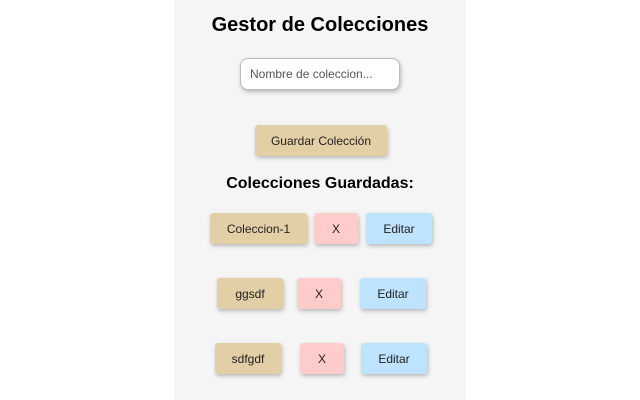 The image size is (640, 400). I want to click on collection-row: Coleccion-1 X Editar, so click(320, 228).